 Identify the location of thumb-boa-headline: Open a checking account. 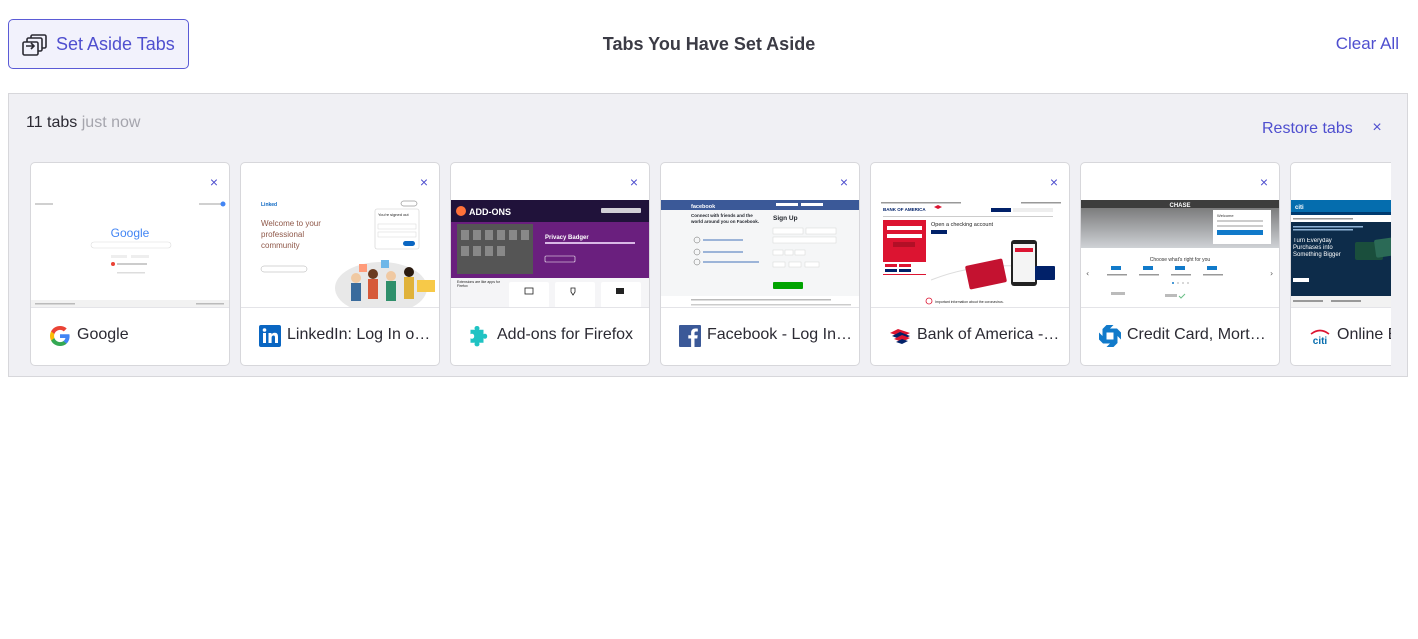
(962, 225).